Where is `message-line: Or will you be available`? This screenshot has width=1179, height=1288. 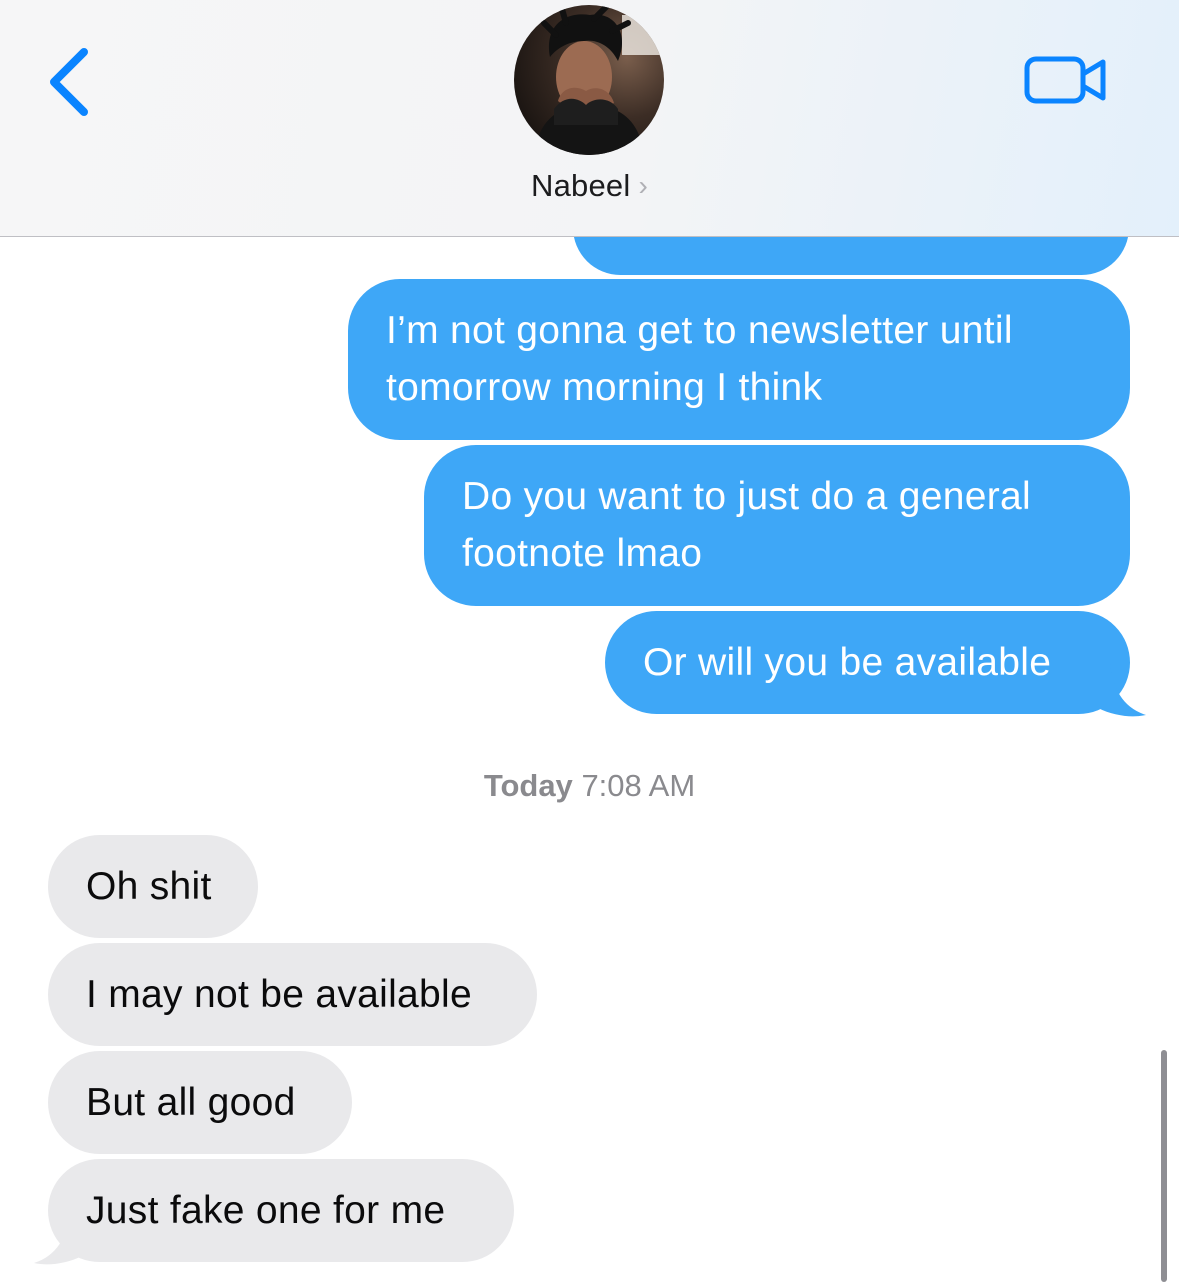 message-line: Or will you be available is located at coordinates (847, 662).